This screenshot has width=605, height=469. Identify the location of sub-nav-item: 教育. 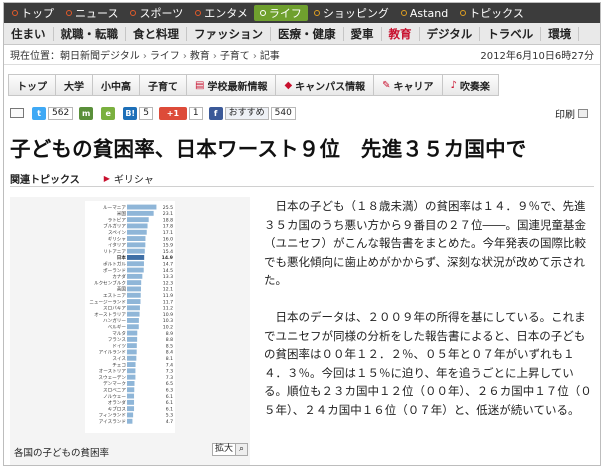
(401, 33).